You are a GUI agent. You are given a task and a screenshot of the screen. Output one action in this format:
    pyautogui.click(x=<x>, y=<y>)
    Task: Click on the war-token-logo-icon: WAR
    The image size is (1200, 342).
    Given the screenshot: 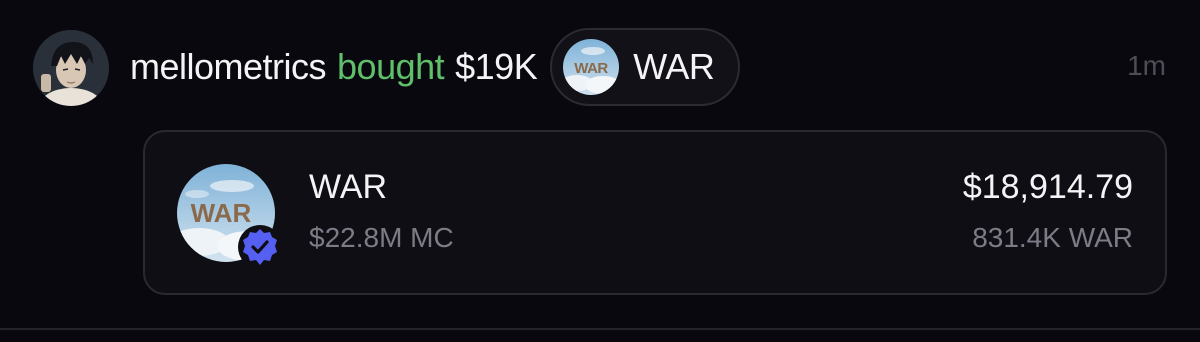 What is the action you would take?
    pyautogui.click(x=591, y=67)
    